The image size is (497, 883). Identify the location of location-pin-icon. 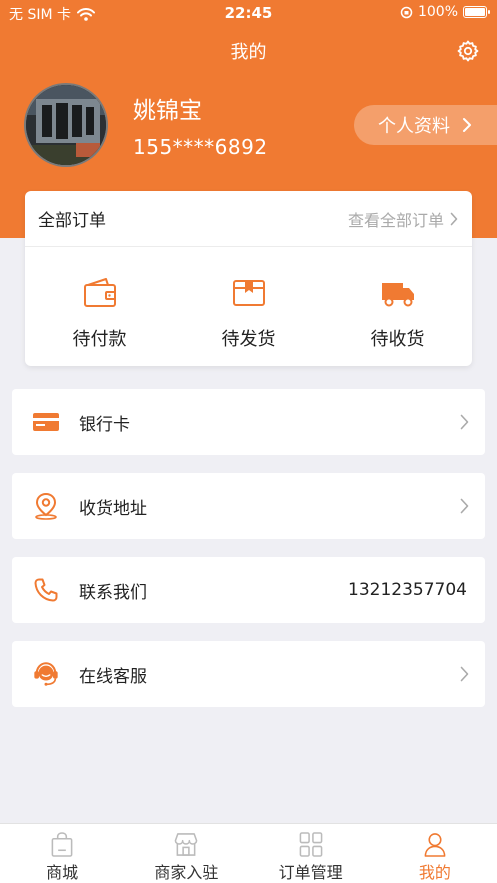
(46, 506).